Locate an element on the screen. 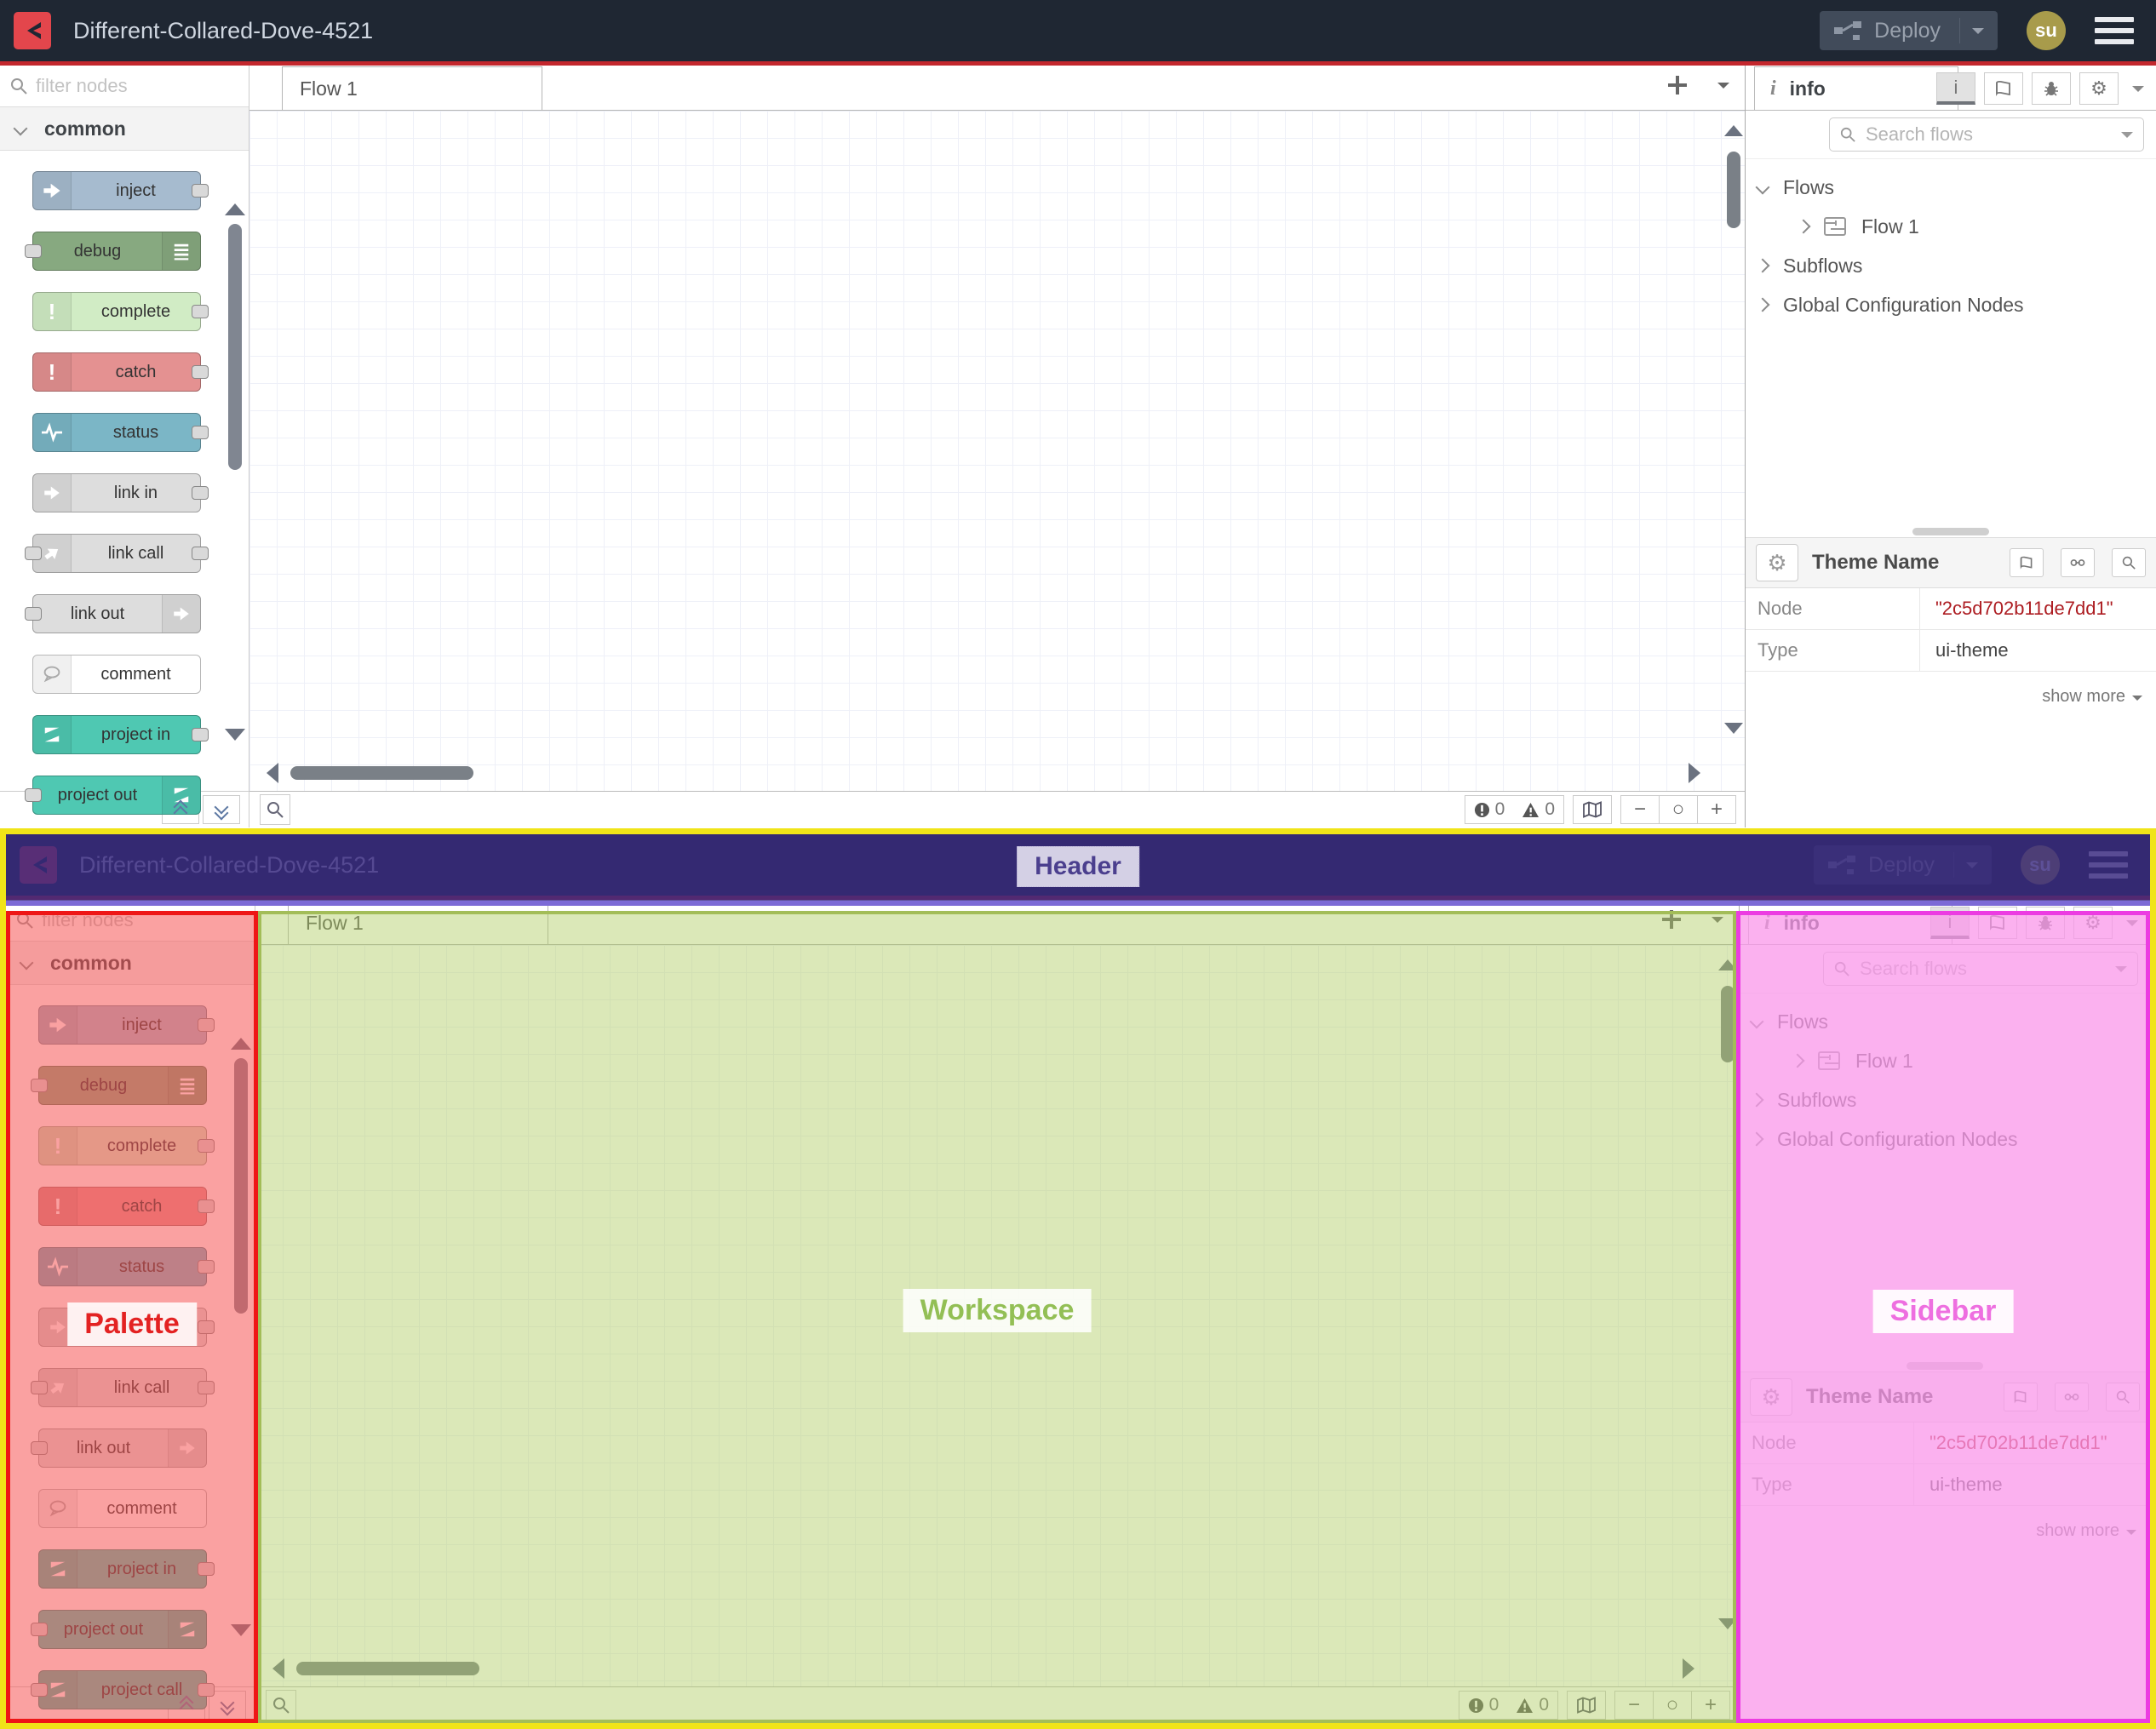 The height and width of the screenshot is (1729, 2156). chevron-right-icon is located at coordinates (1762, 304).